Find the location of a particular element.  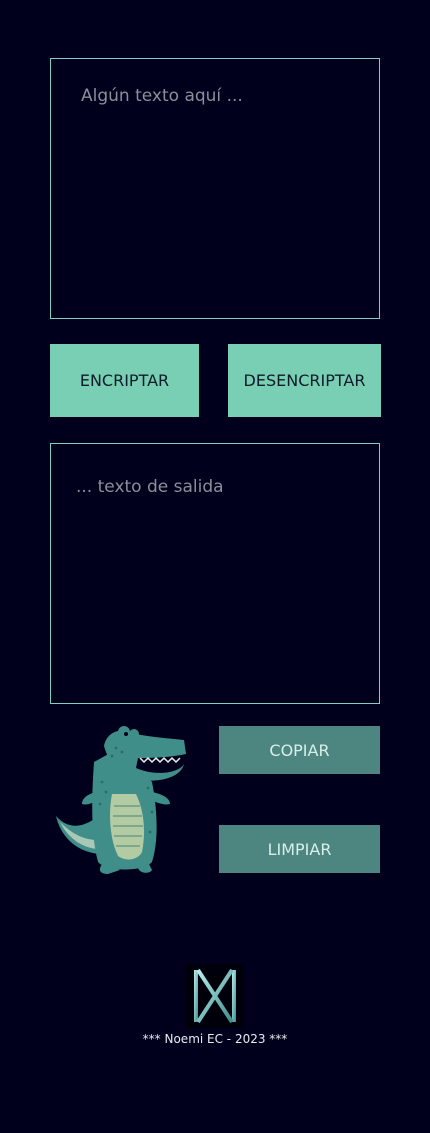

encrypt-button: ENCRIPTAR is located at coordinates (124, 380).